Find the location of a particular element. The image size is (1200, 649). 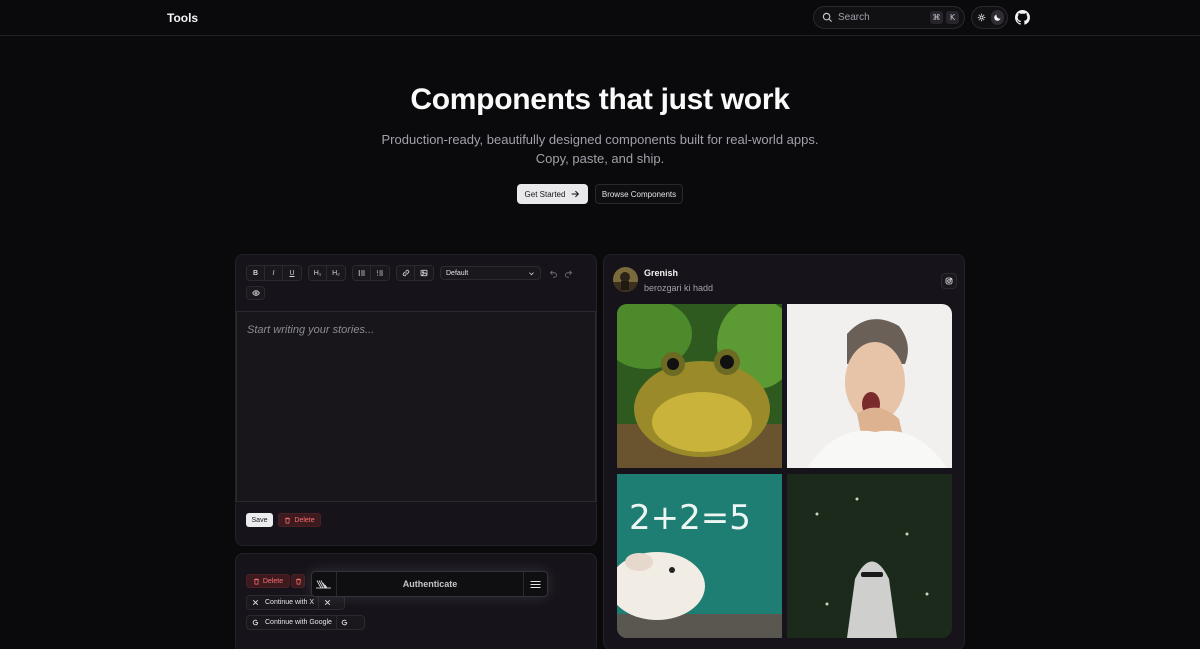

ordered-list-button is located at coordinates (380, 273).